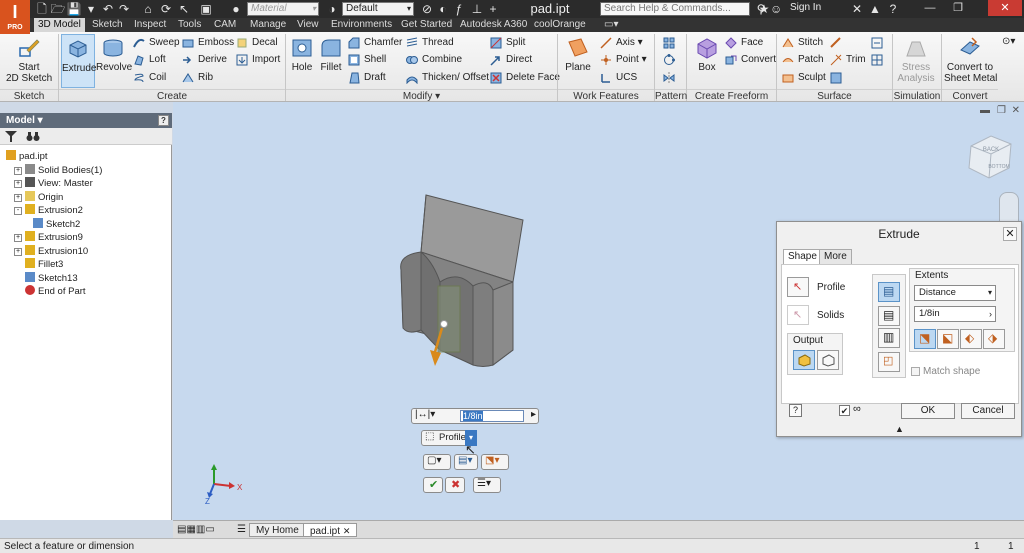  Describe the element at coordinates (744, 43) in the screenshot. I see `face-button: Face` at that location.